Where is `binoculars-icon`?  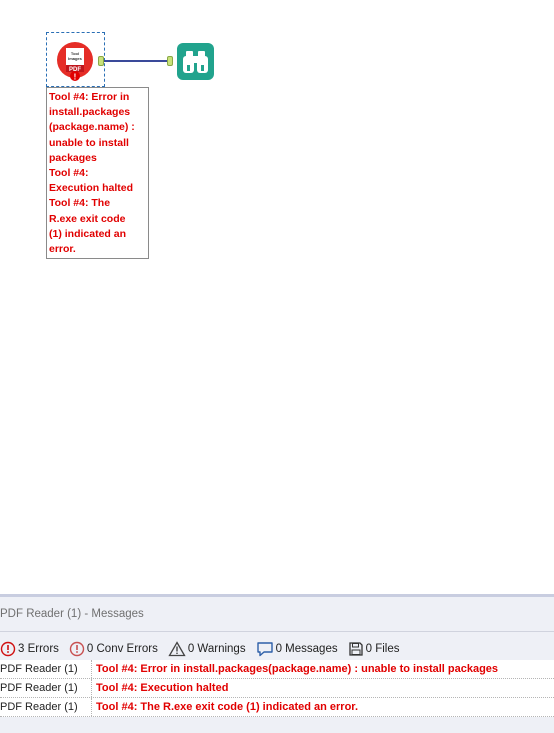 binoculars-icon is located at coordinates (195, 62).